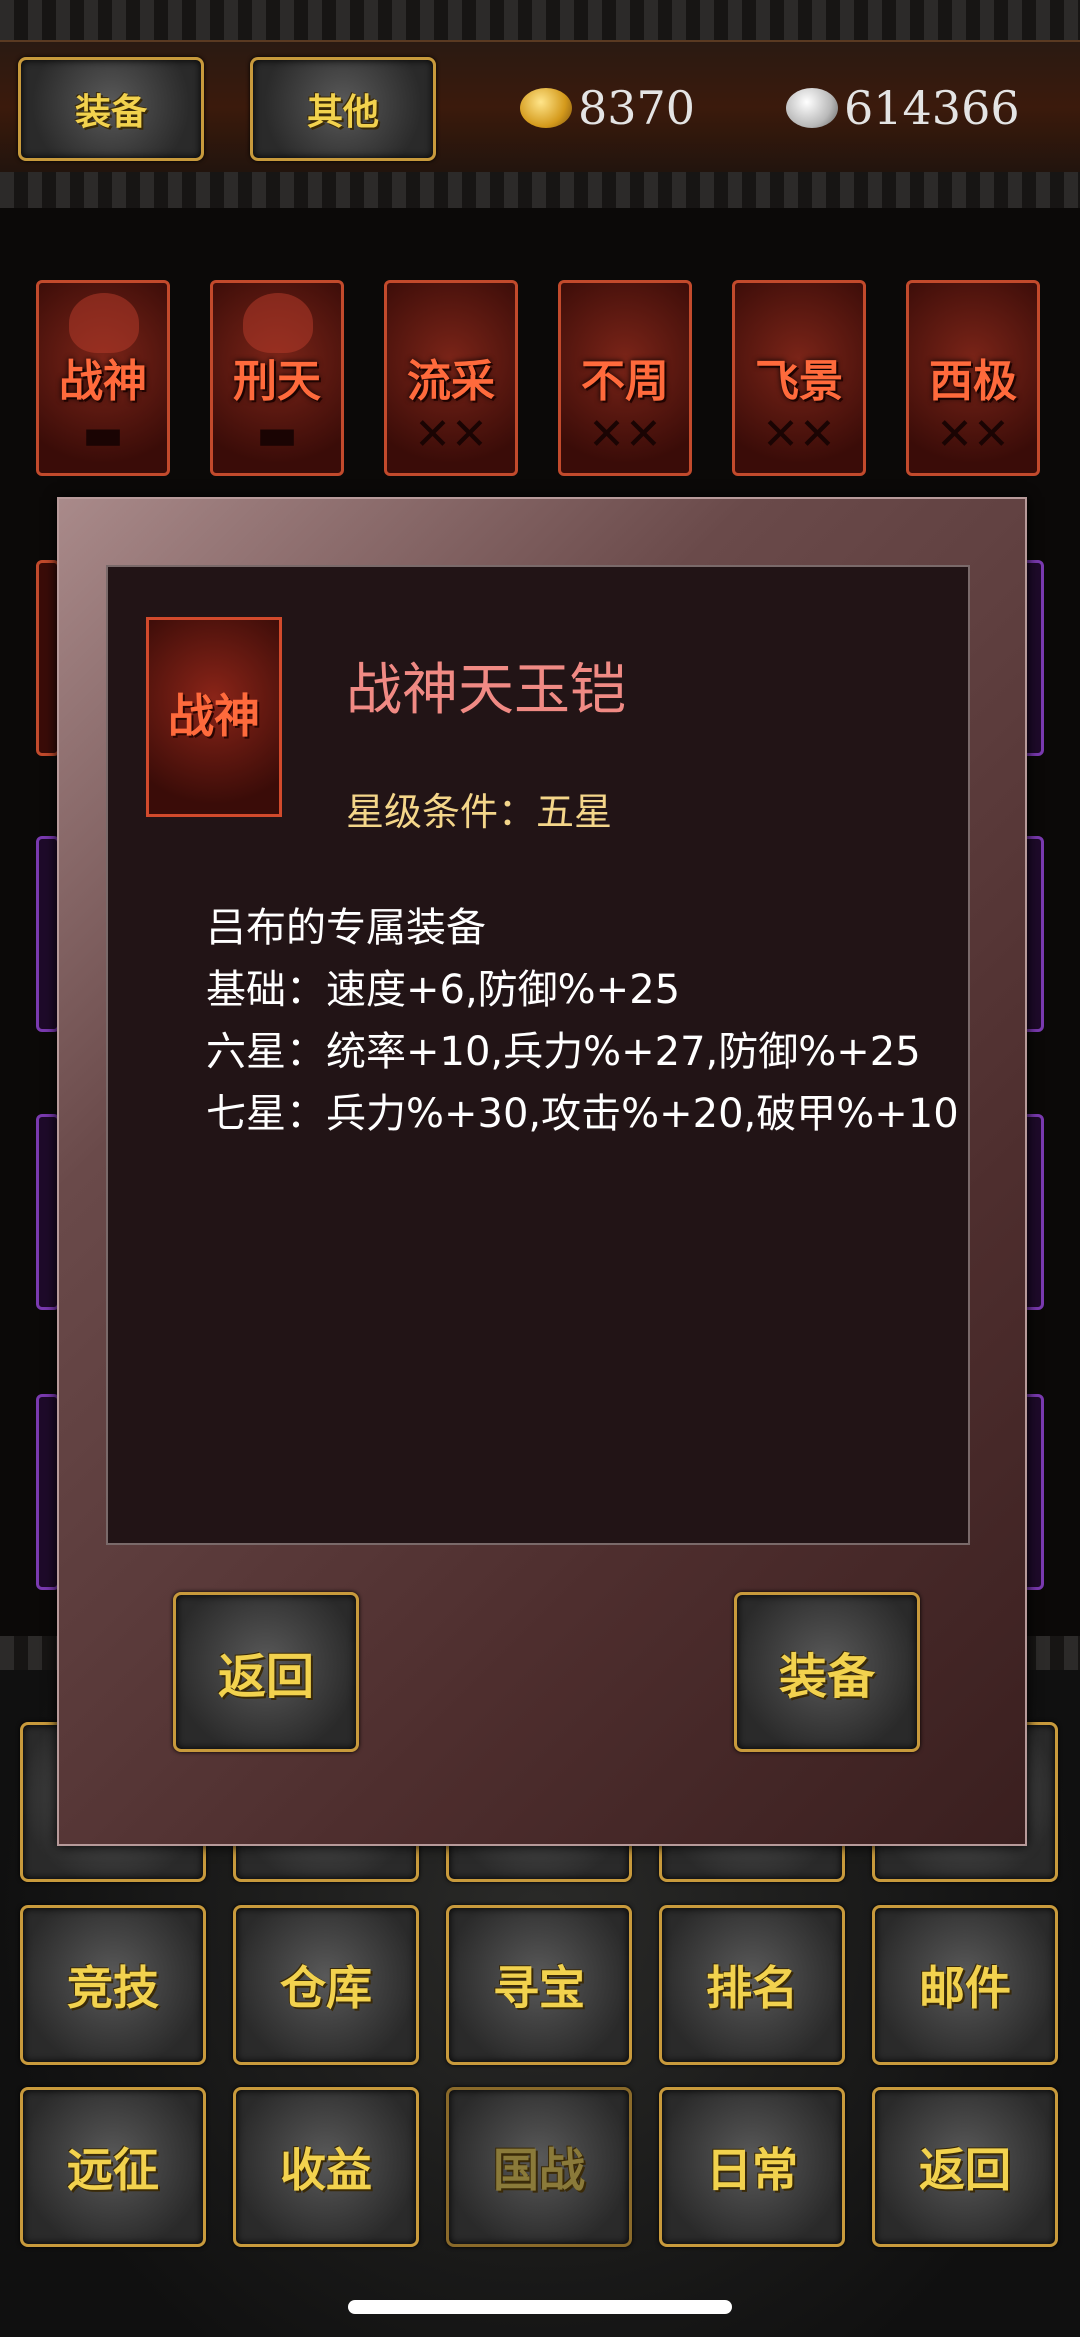  Describe the element at coordinates (965, 1985) in the screenshot. I see `menu-mail-button: 邮件` at that location.